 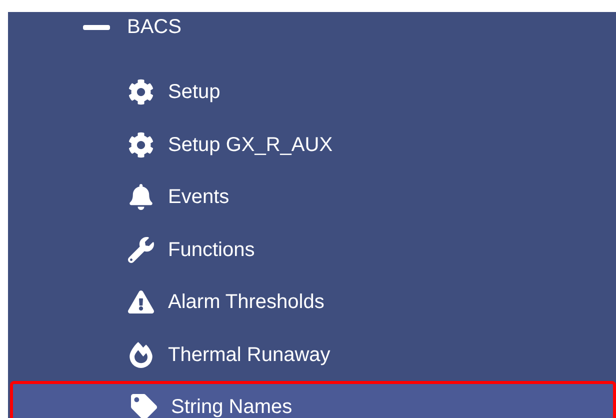 I want to click on menu-item: Setup GX_R_AUX, so click(x=312, y=144).